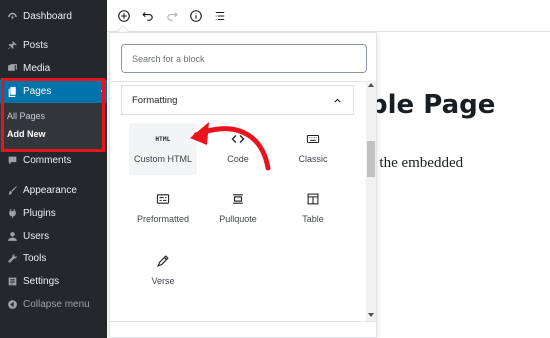 Image resolution: width=550 pixels, height=338 pixels. I want to click on menu-comments: Comments, so click(53, 160).